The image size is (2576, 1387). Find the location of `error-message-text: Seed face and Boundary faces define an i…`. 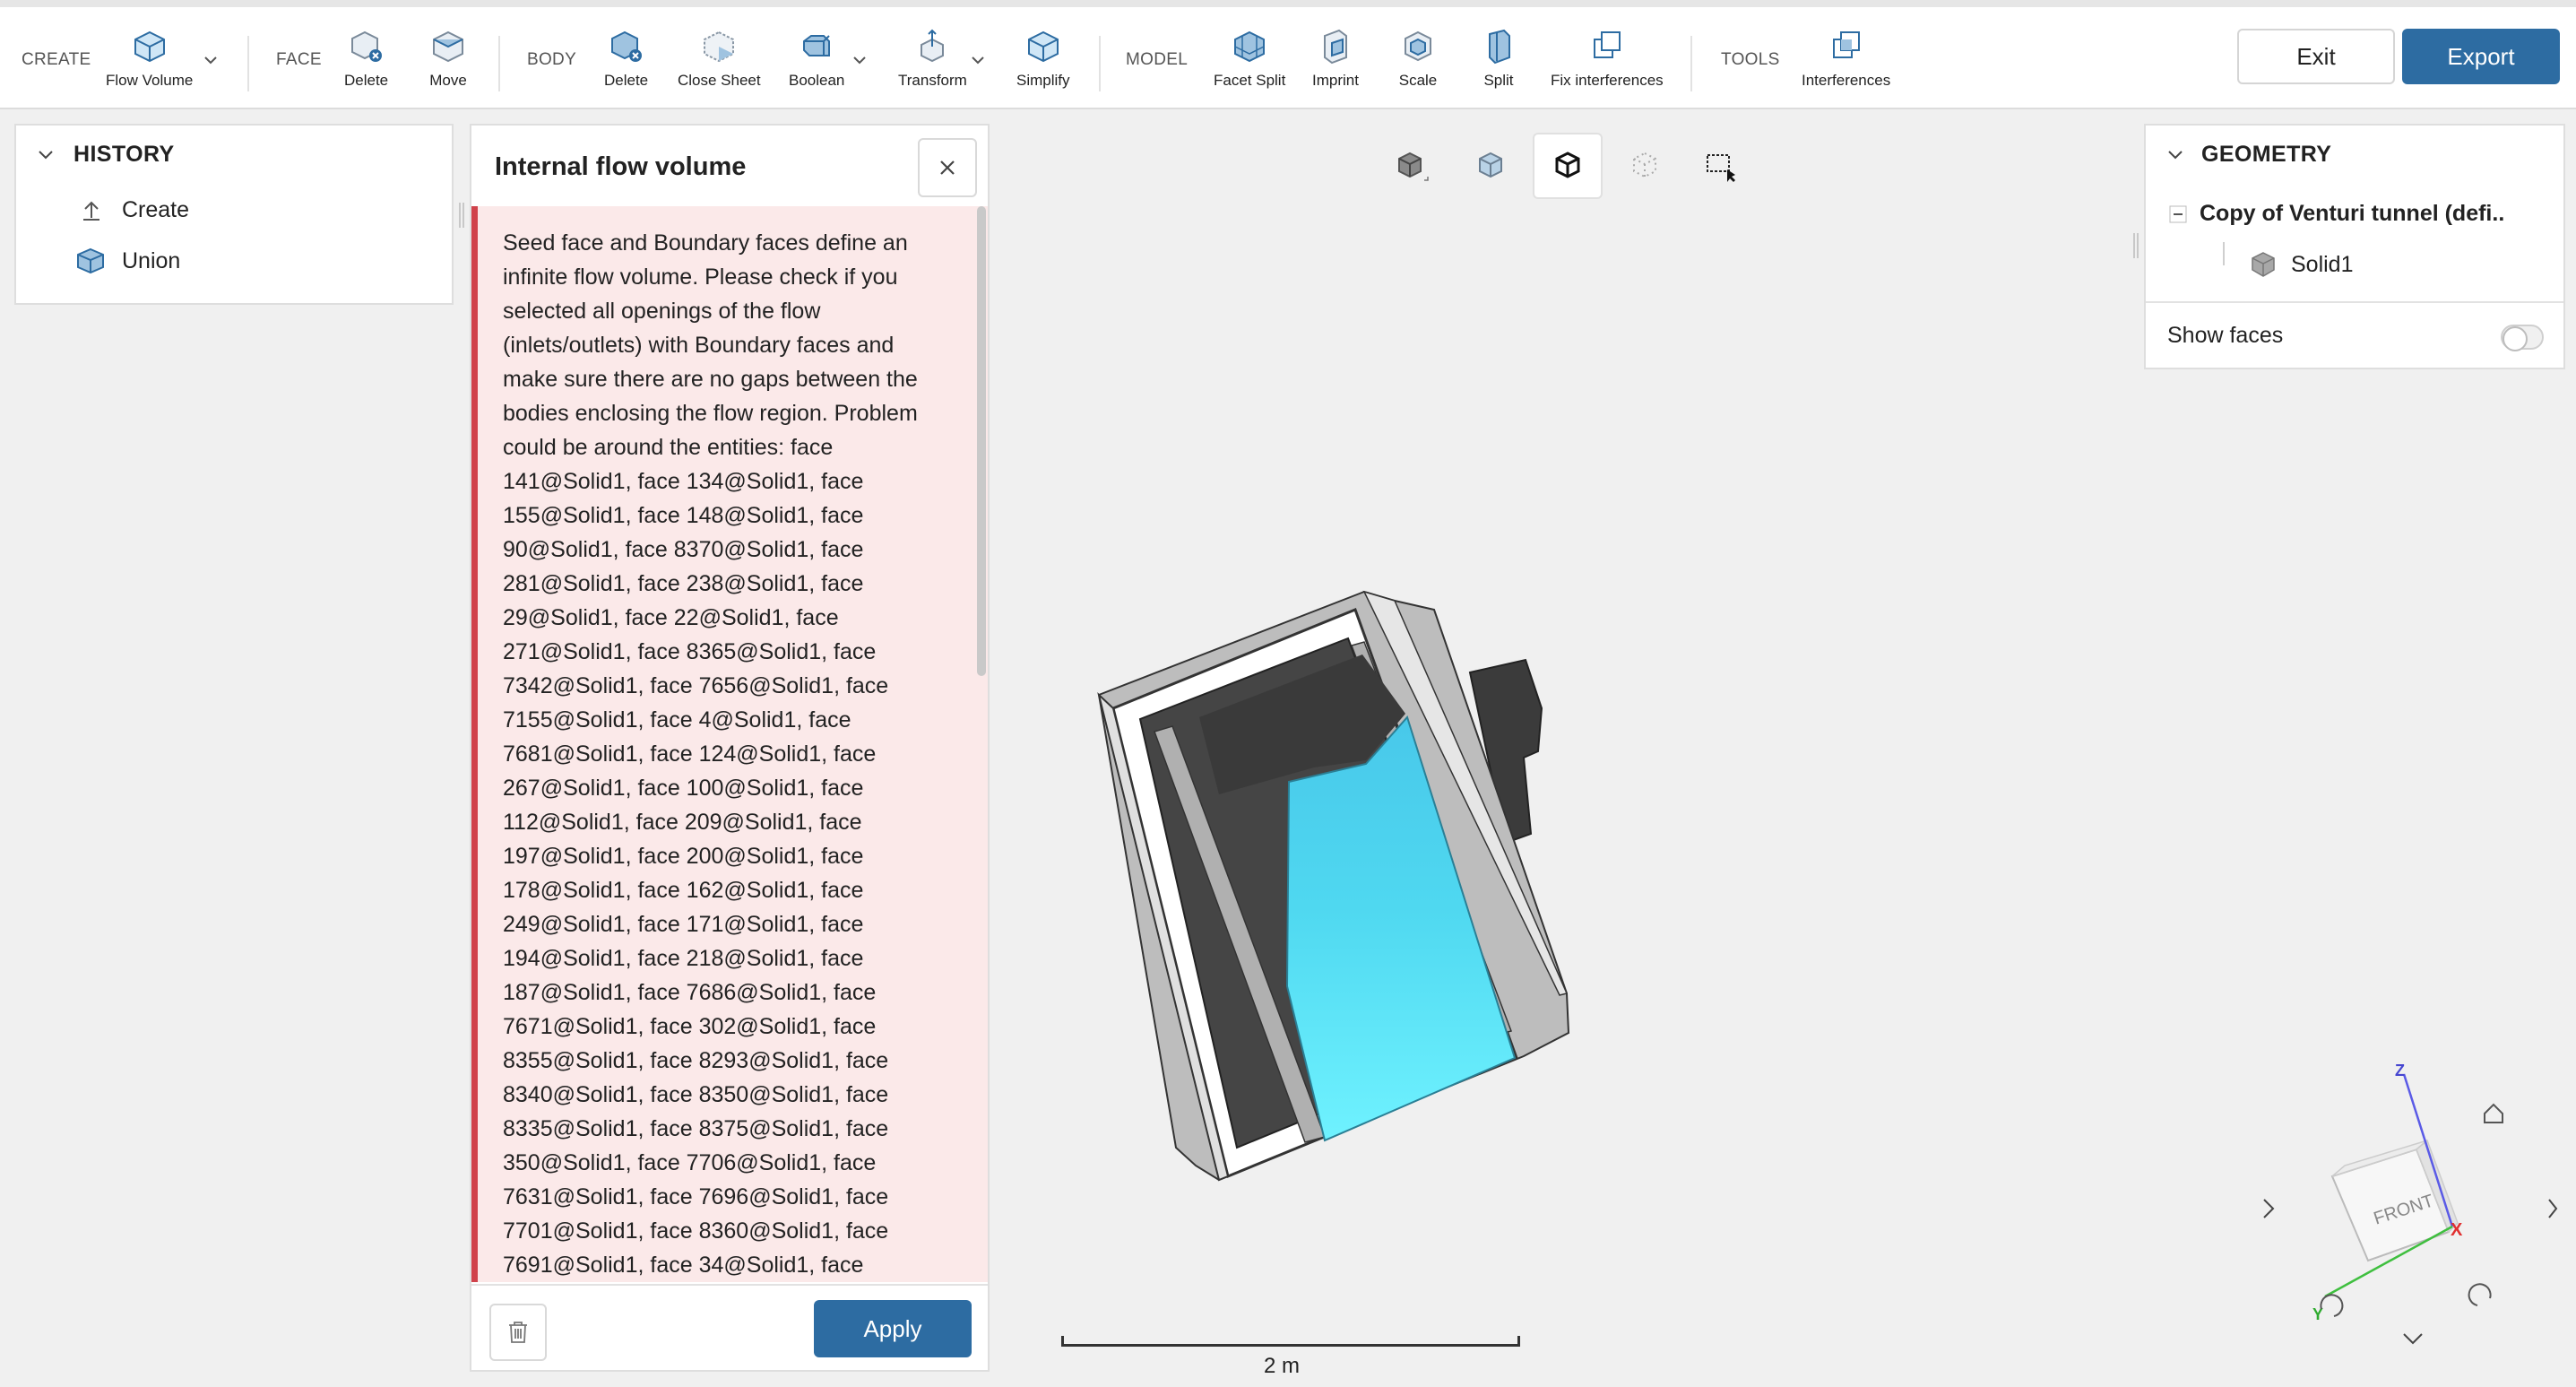

error-message-text: Seed face and Boundary faces define an i… is located at coordinates (710, 754).